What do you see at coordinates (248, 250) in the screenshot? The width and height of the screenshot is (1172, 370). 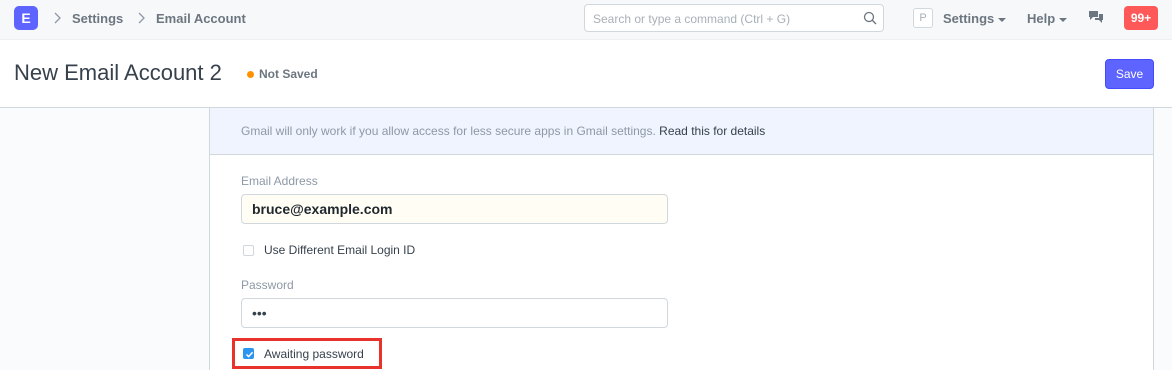 I see `use-different-login-checkbox` at bounding box center [248, 250].